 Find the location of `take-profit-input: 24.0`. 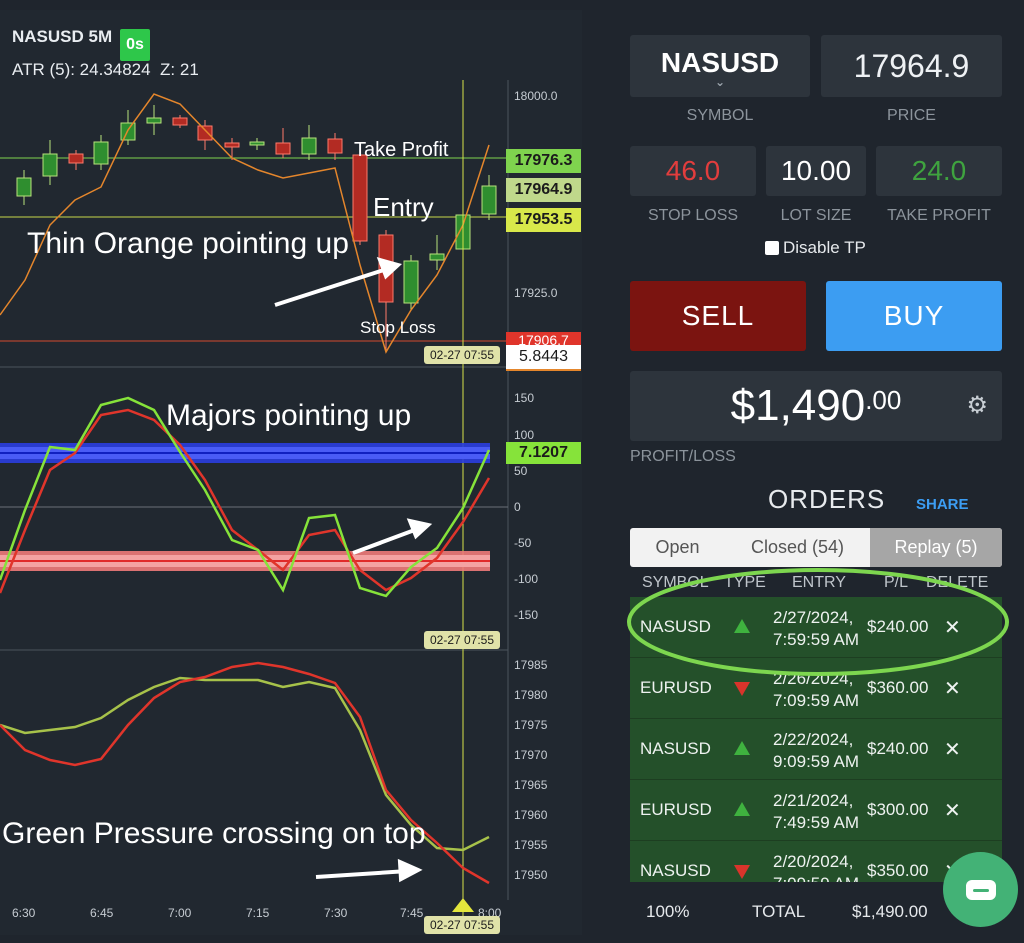

take-profit-input: 24.0 is located at coordinates (939, 171).